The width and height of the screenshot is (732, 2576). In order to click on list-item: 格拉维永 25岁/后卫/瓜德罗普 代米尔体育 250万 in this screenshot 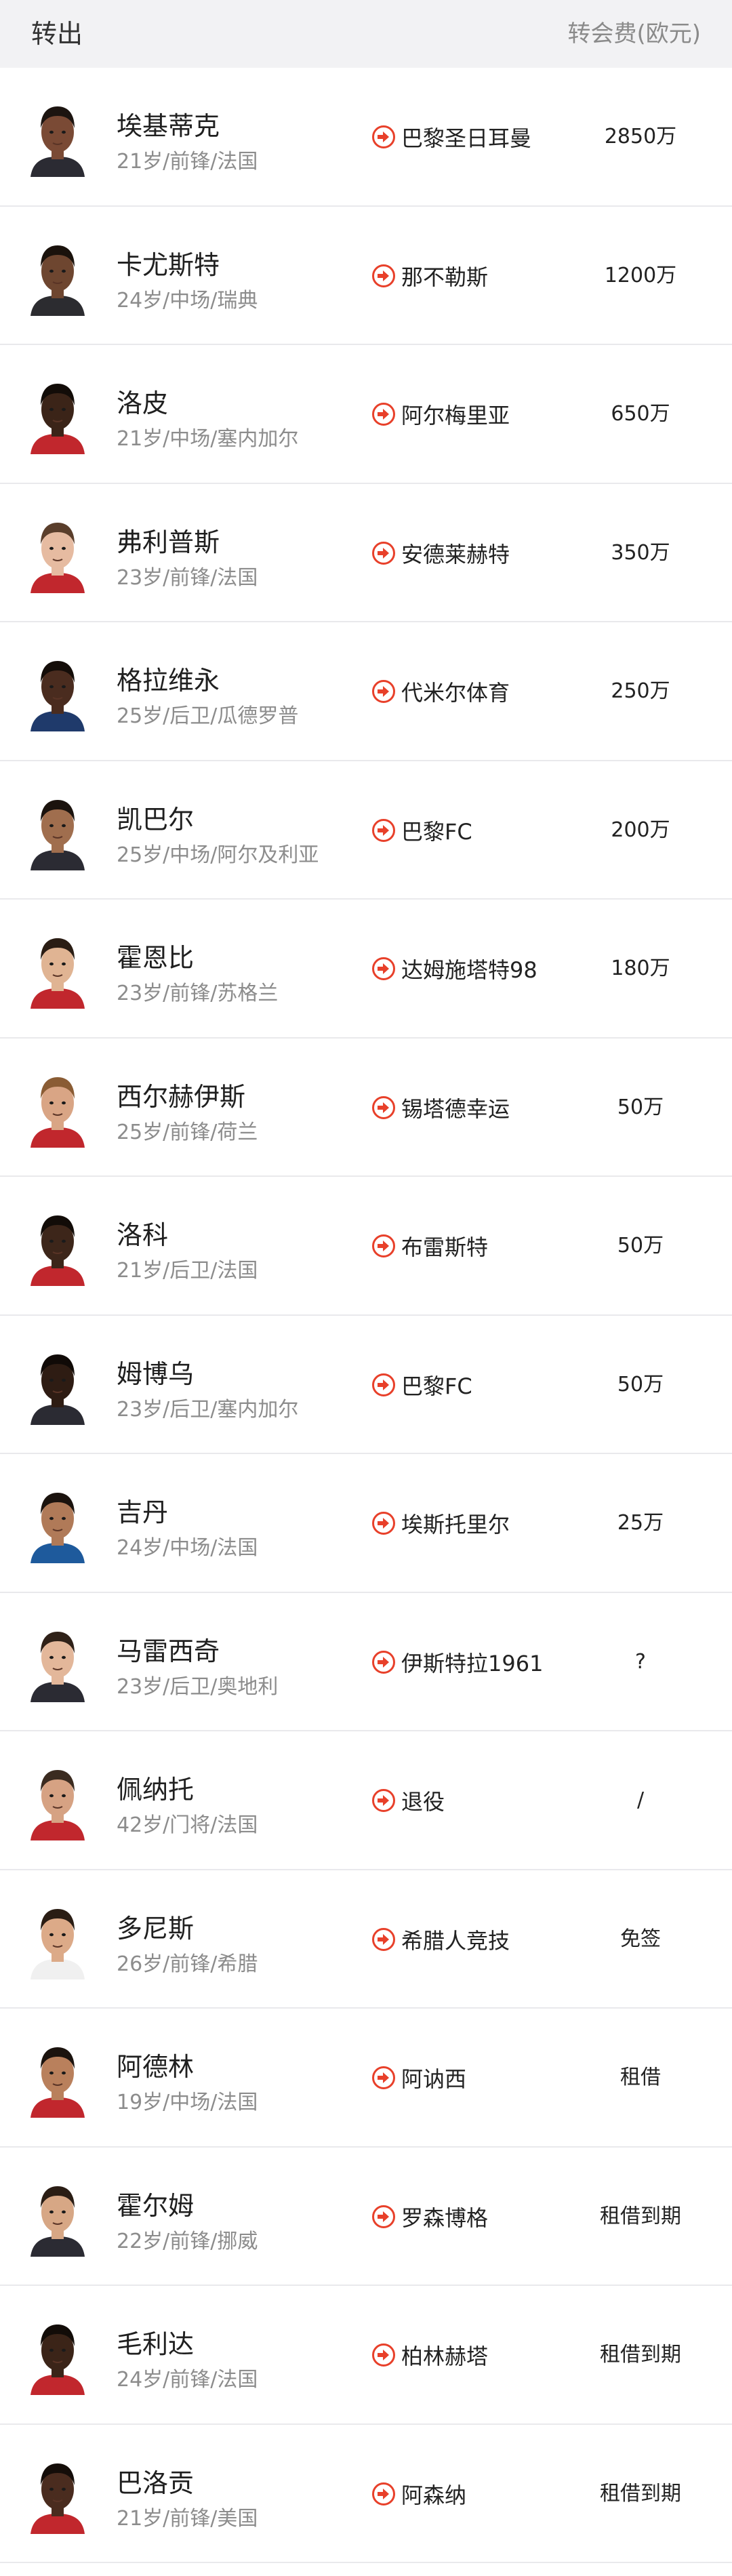, I will do `click(366, 691)`.